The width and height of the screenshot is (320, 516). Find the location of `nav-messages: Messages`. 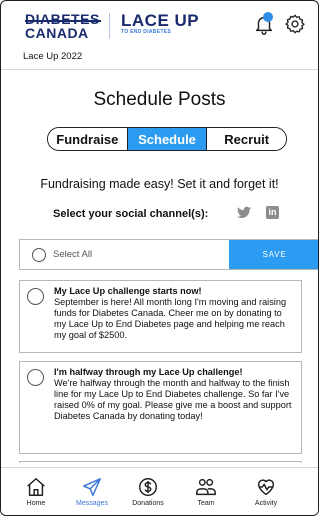

nav-messages: Messages is located at coordinates (92, 491).